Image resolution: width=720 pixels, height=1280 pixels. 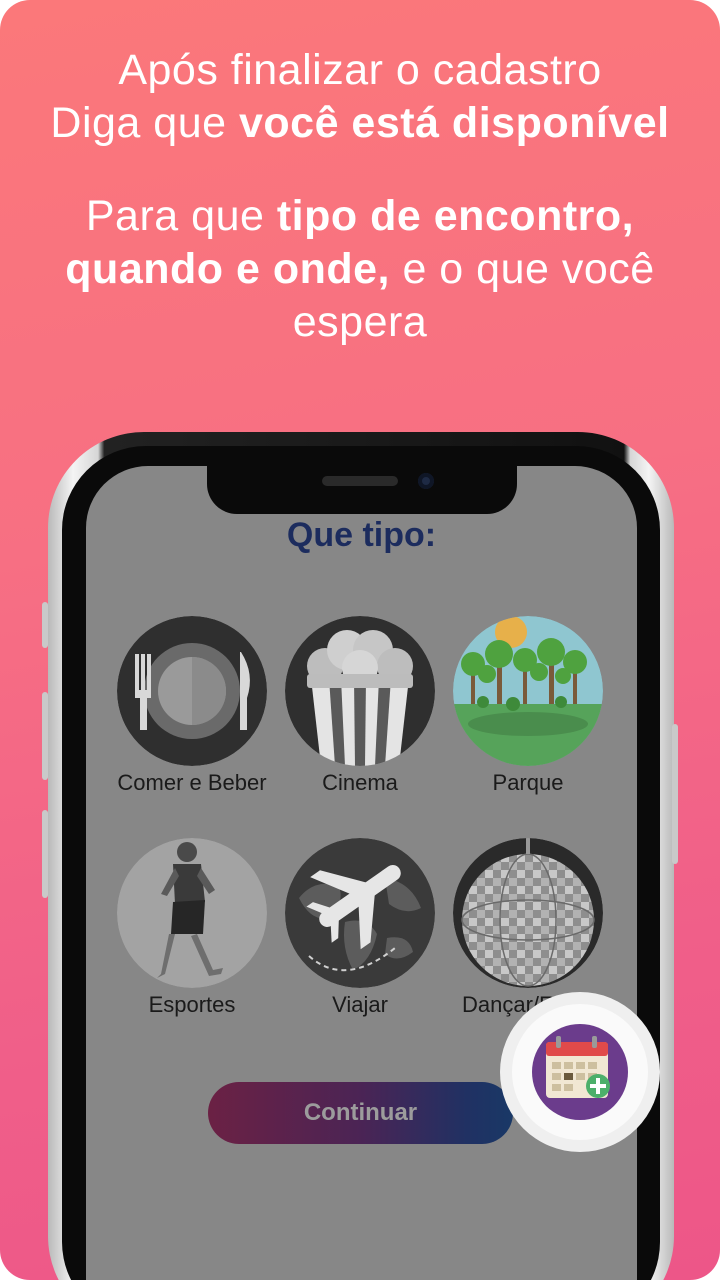 I want to click on phone-camera, so click(x=426, y=481).